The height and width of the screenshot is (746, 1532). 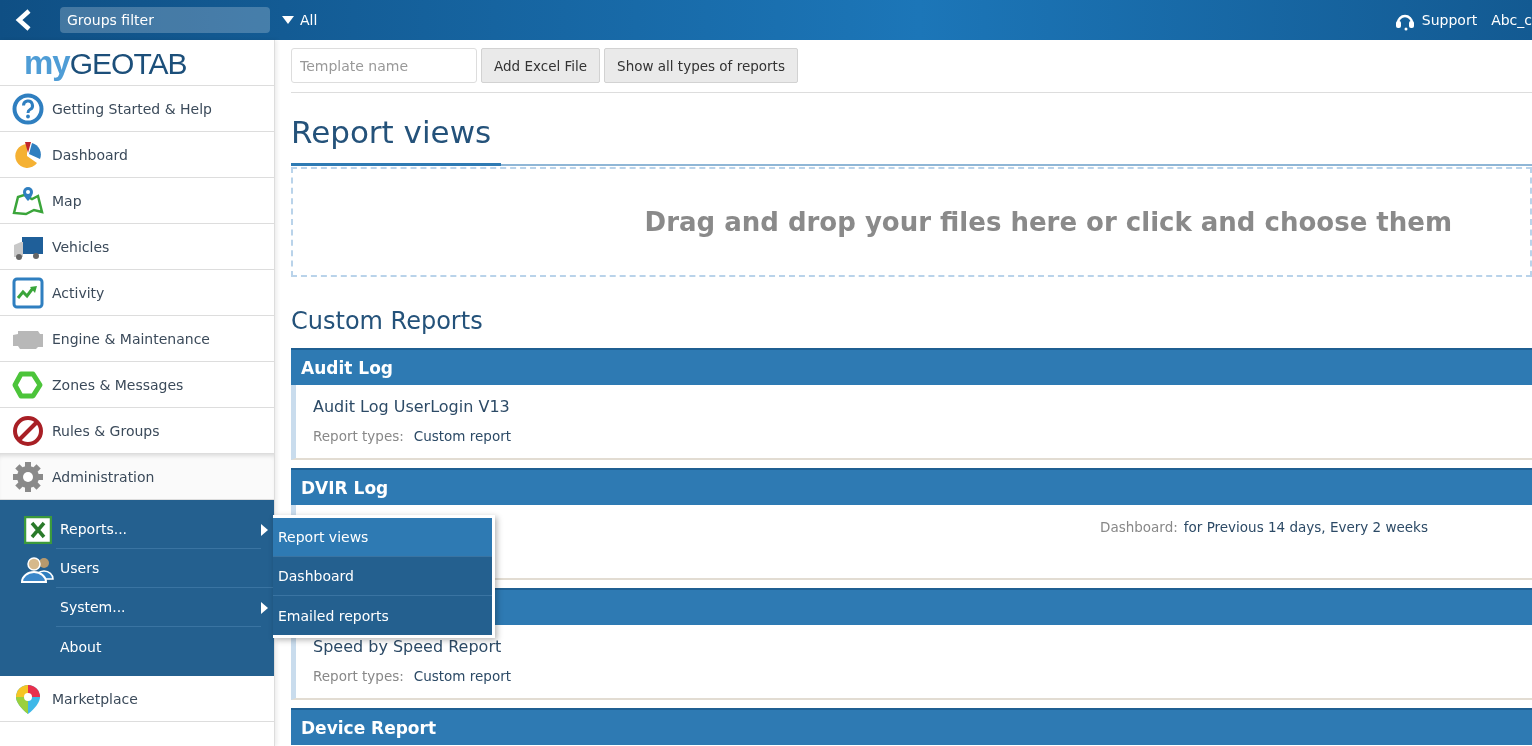 I want to click on nav-item: Administration, so click(x=137, y=477).